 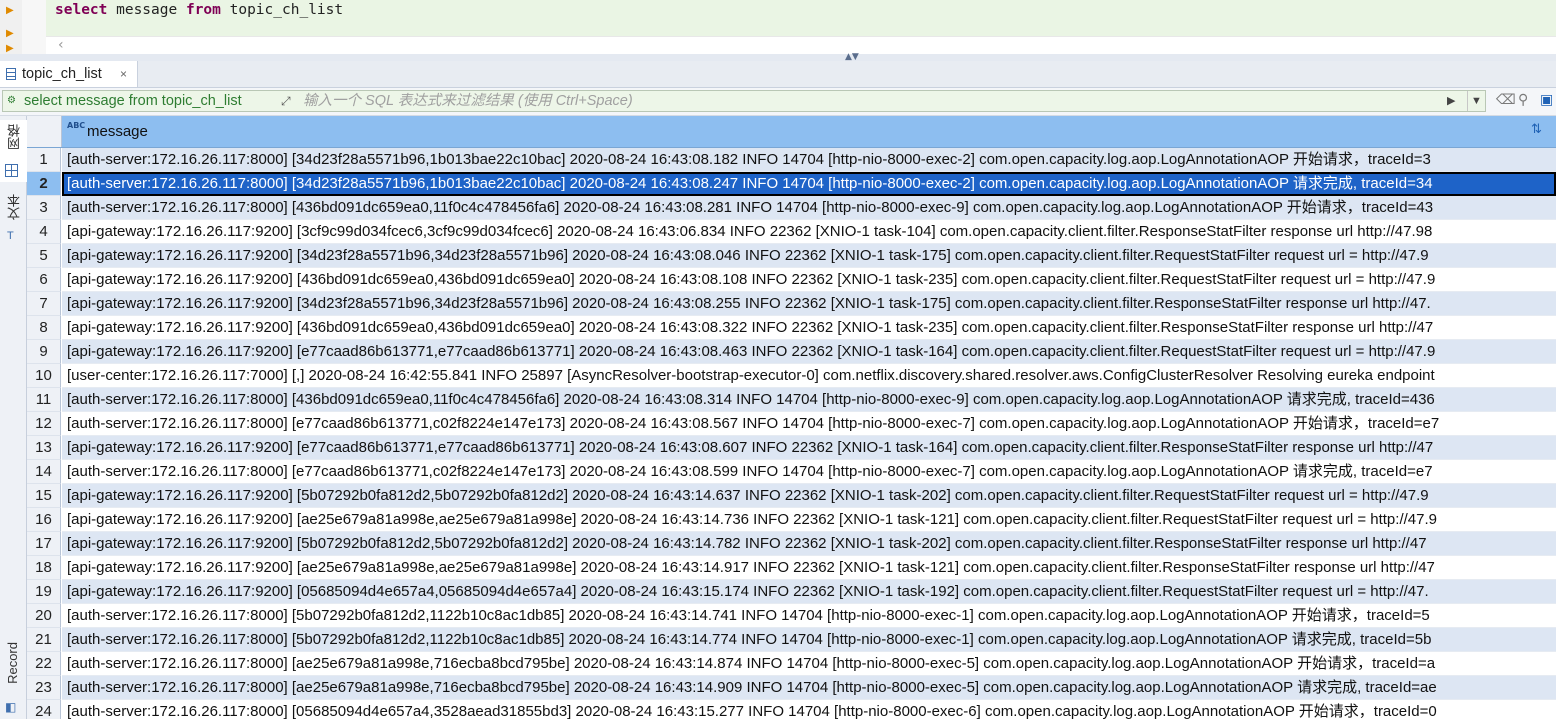 I want to click on scroll-left-icon: ‹, so click(x=61, y=45).